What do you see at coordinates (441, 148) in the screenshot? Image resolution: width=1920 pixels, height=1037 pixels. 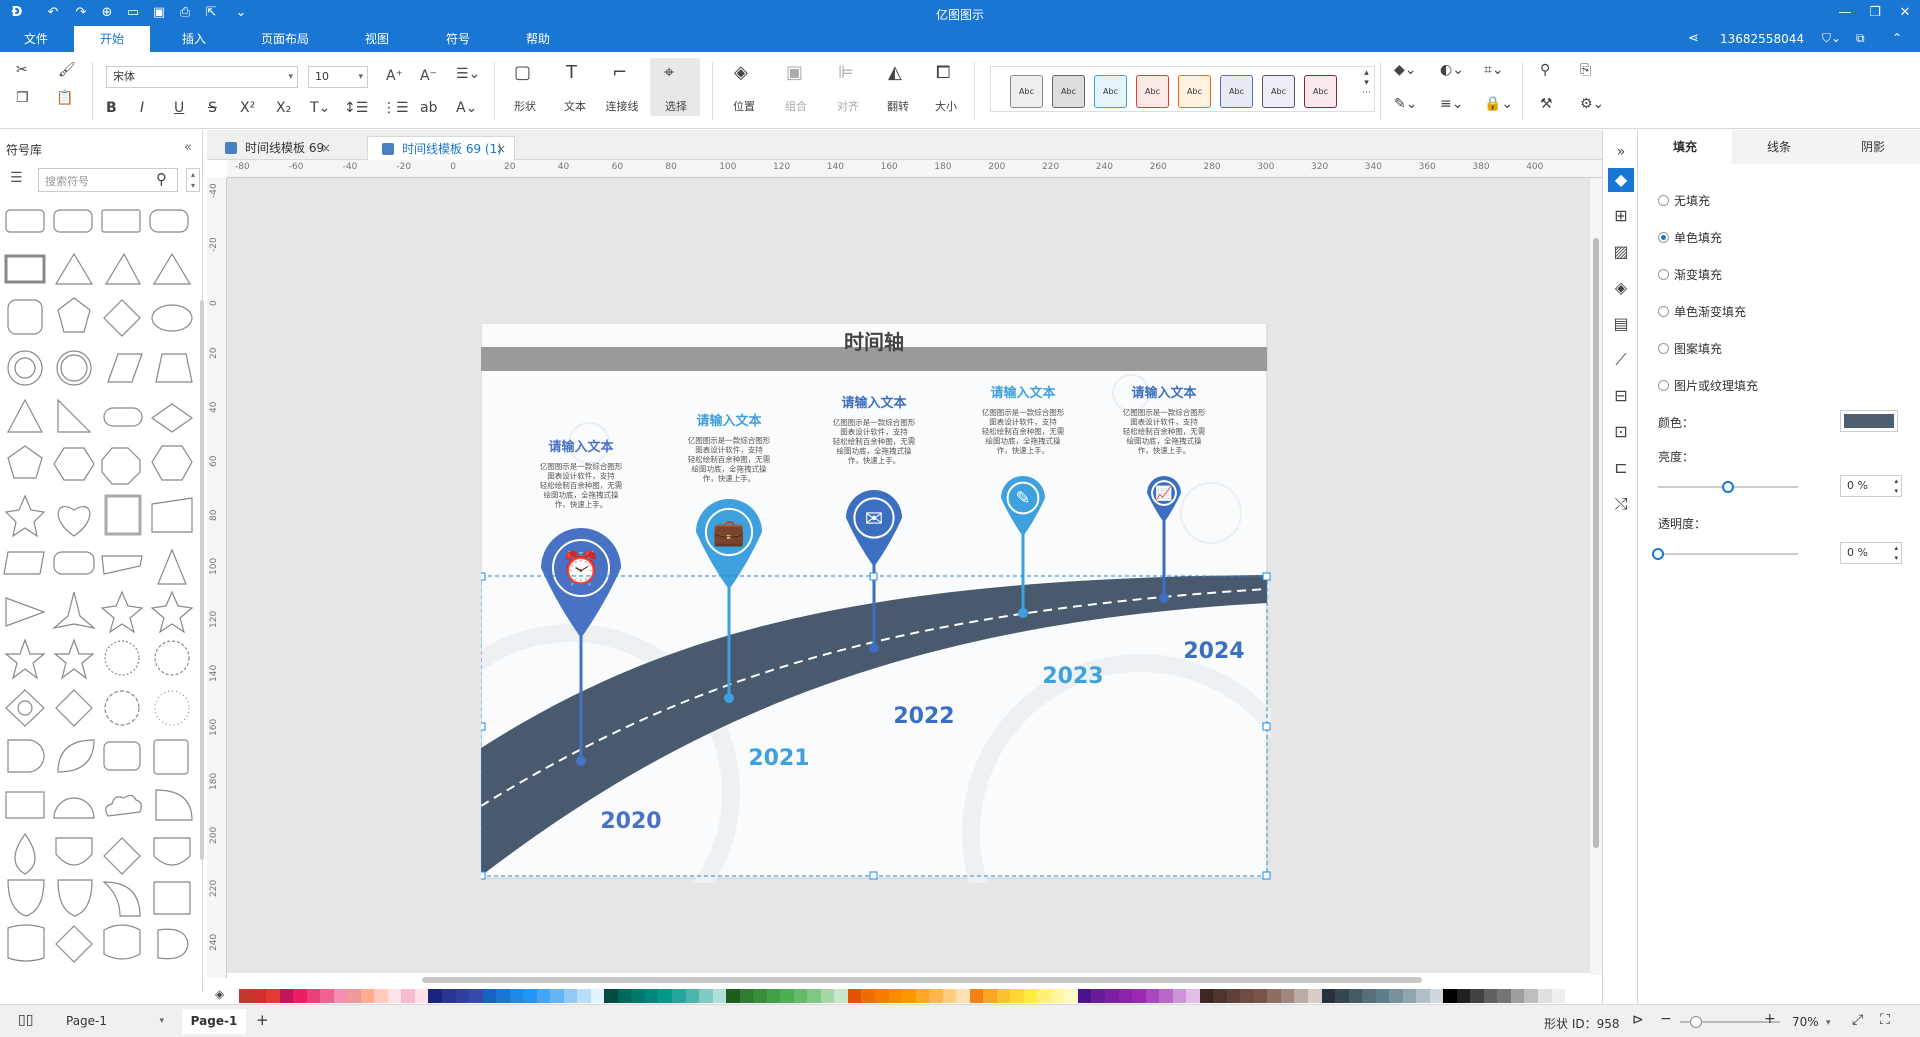 I see `tab-template-69-1: 时间线模板 69 (1) ×` at bounding box center [441, 148].